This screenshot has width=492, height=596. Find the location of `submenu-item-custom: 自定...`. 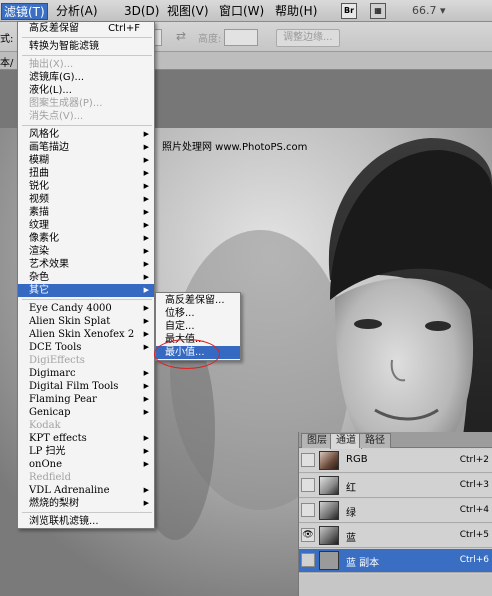

submenu-item-custom: 自定... is located at coordinates (198, 326).